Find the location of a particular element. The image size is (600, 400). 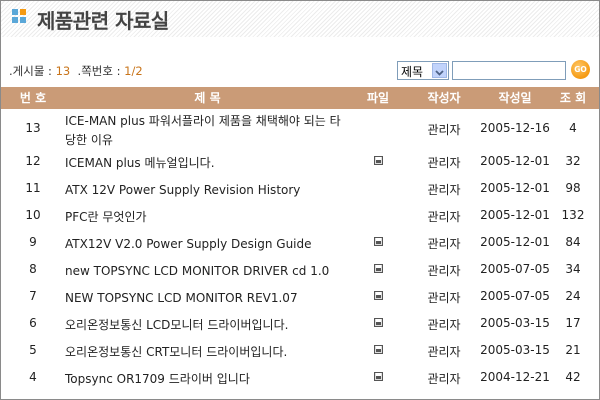

row-views: 21 is located at coordinates (573, 350).